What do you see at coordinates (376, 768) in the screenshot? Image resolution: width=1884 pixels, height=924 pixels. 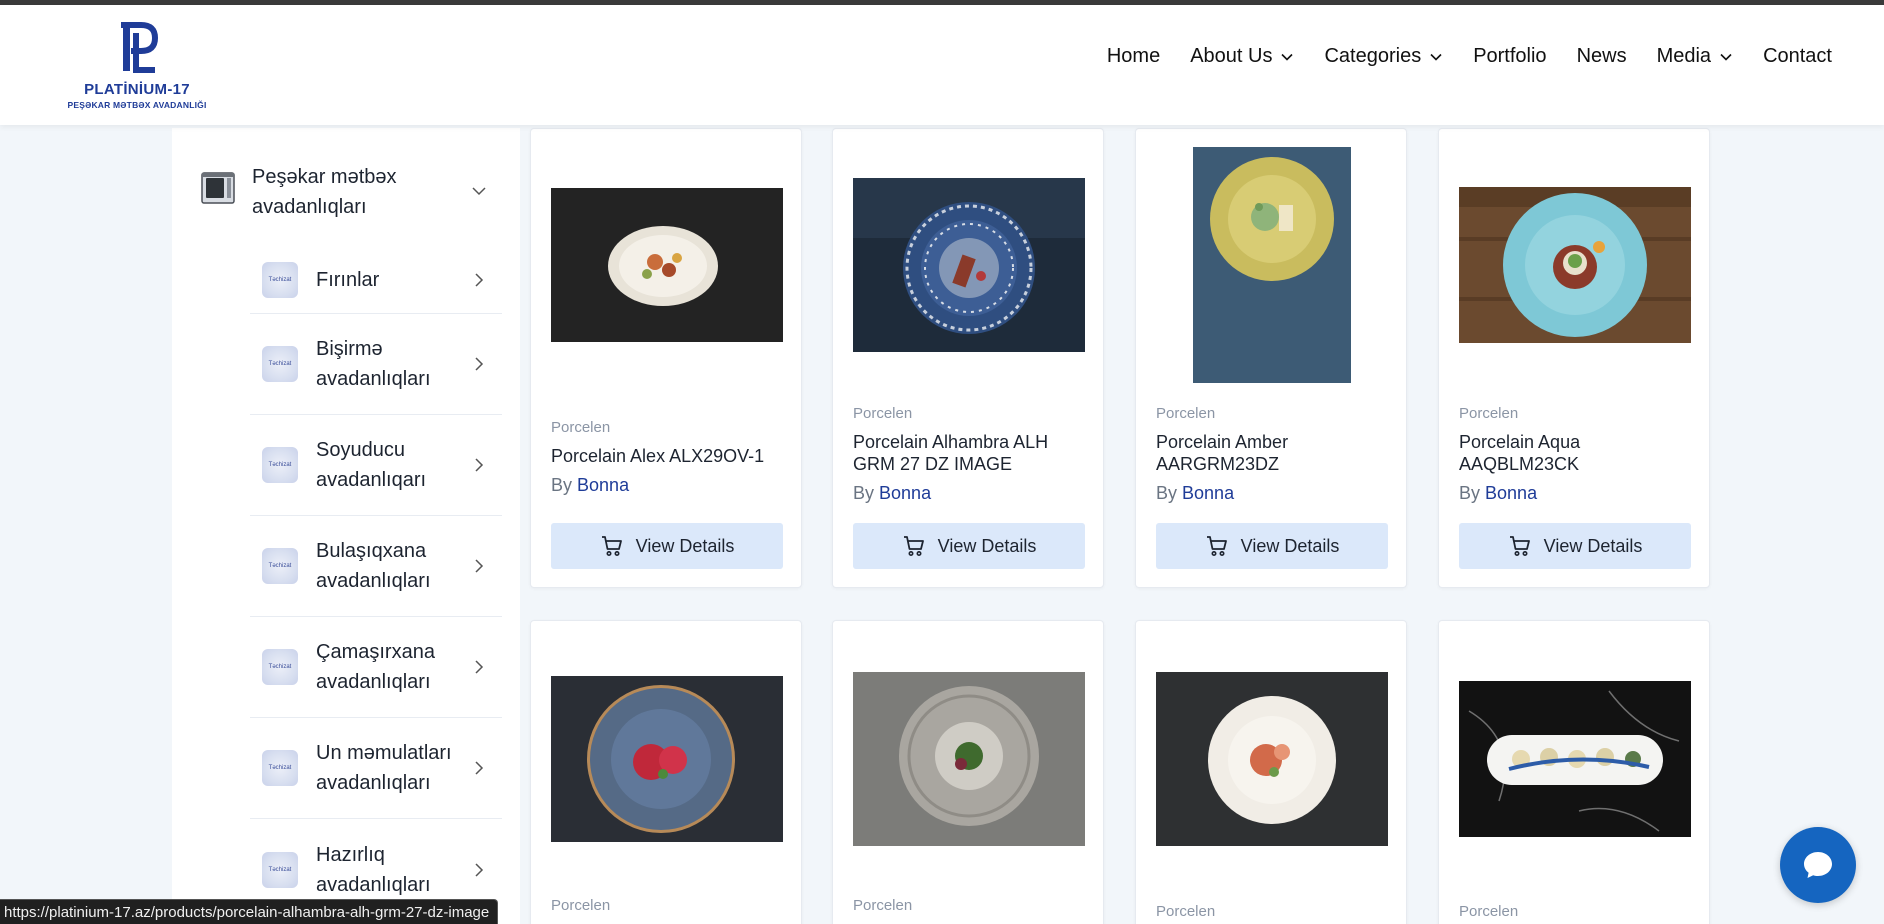 I see `subcategory-item: Təchizat Un məmulatları avadanlıqları` at bounding box center [376, 768].